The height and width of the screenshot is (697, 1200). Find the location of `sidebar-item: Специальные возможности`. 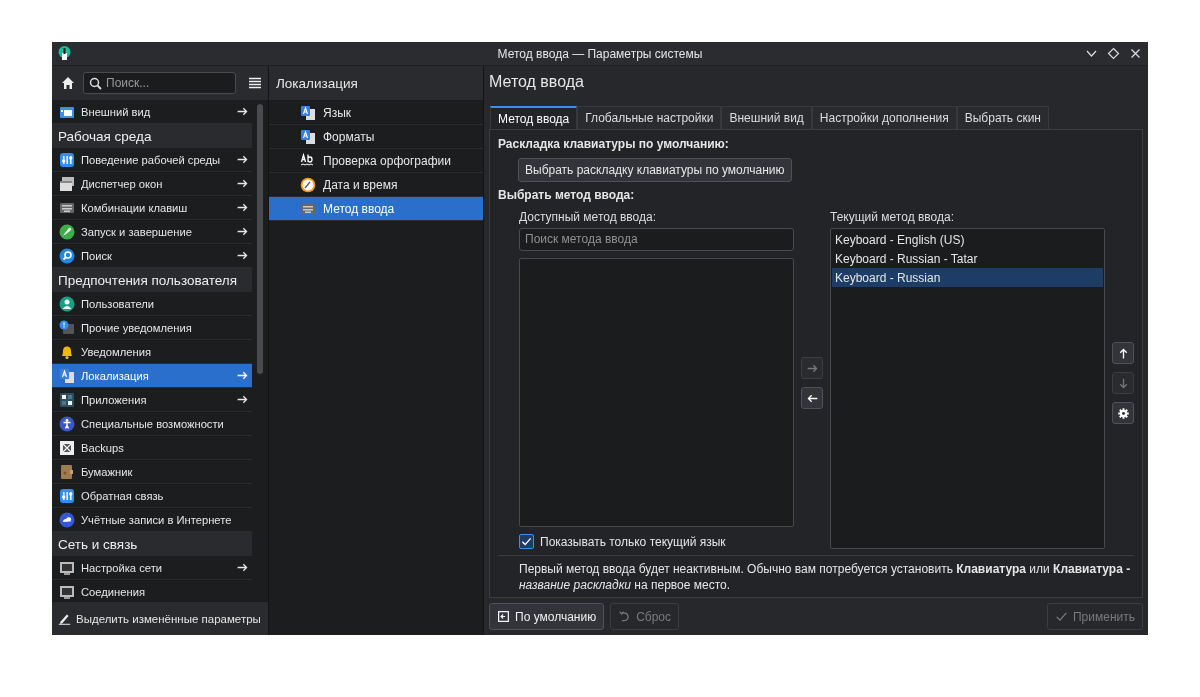

sidebar-item: Специальные возможности is located at coordinates (152, 424).